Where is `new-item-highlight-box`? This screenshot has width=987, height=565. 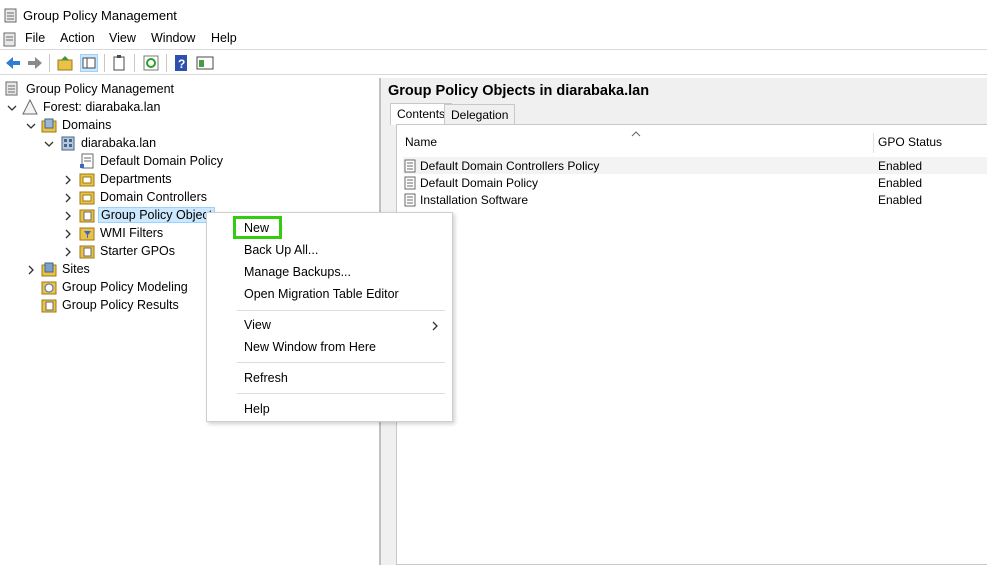 new-item-highlight-box is located at coordinates (257, 227).